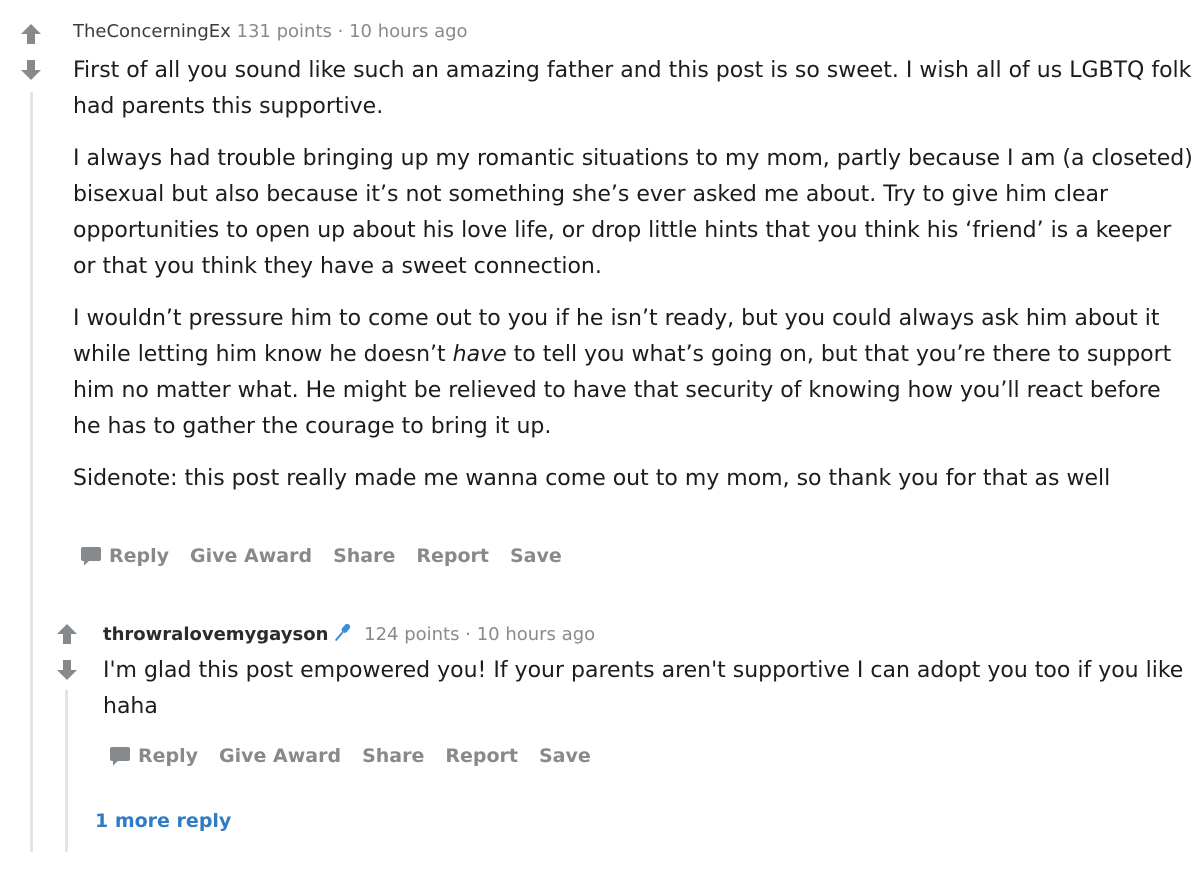  I want to click on author-link: throwralovemygayson, so click(215, 634).